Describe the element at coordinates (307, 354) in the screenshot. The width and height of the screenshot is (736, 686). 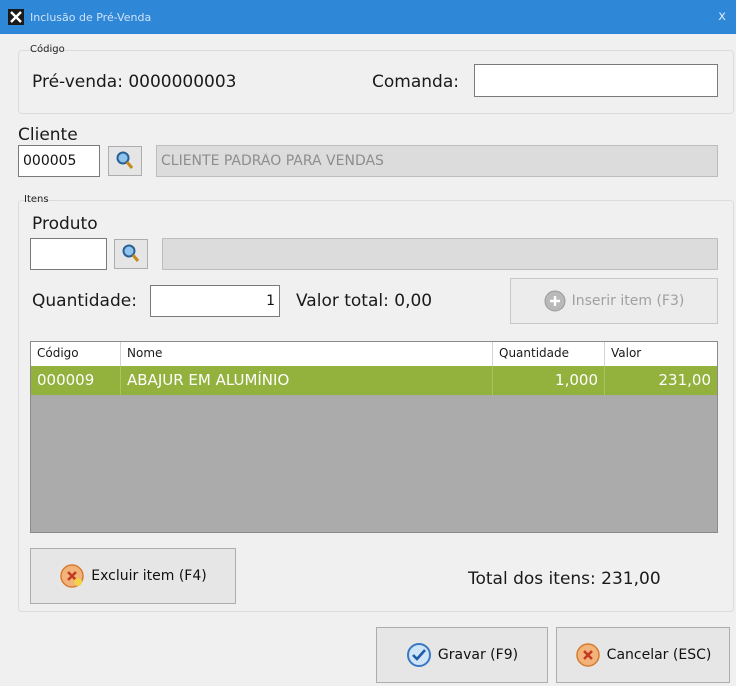
I see `col-header-nome: Nome` at that location.